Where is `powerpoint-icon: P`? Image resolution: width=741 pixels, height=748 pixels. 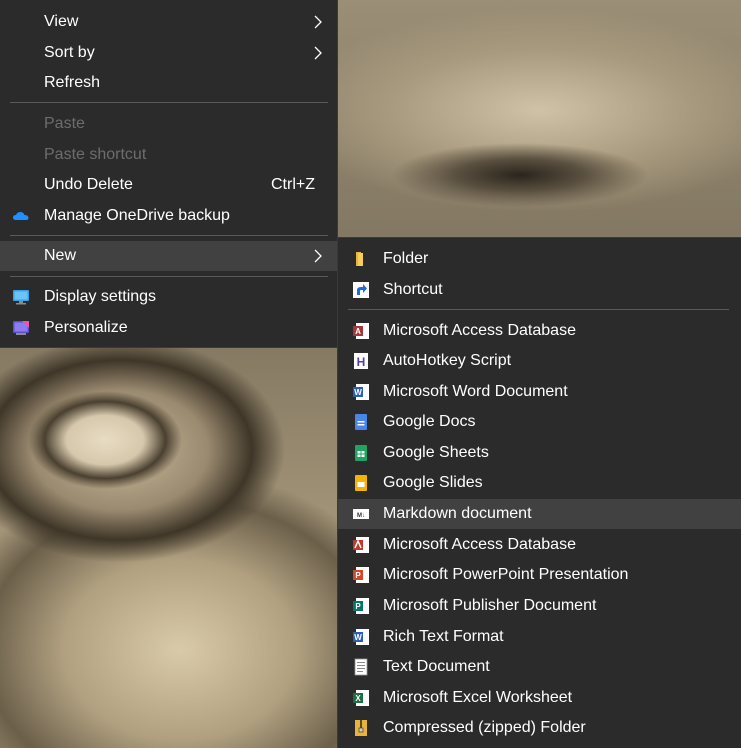 powerpoint-icon: P is located at coordinates (361, 575).